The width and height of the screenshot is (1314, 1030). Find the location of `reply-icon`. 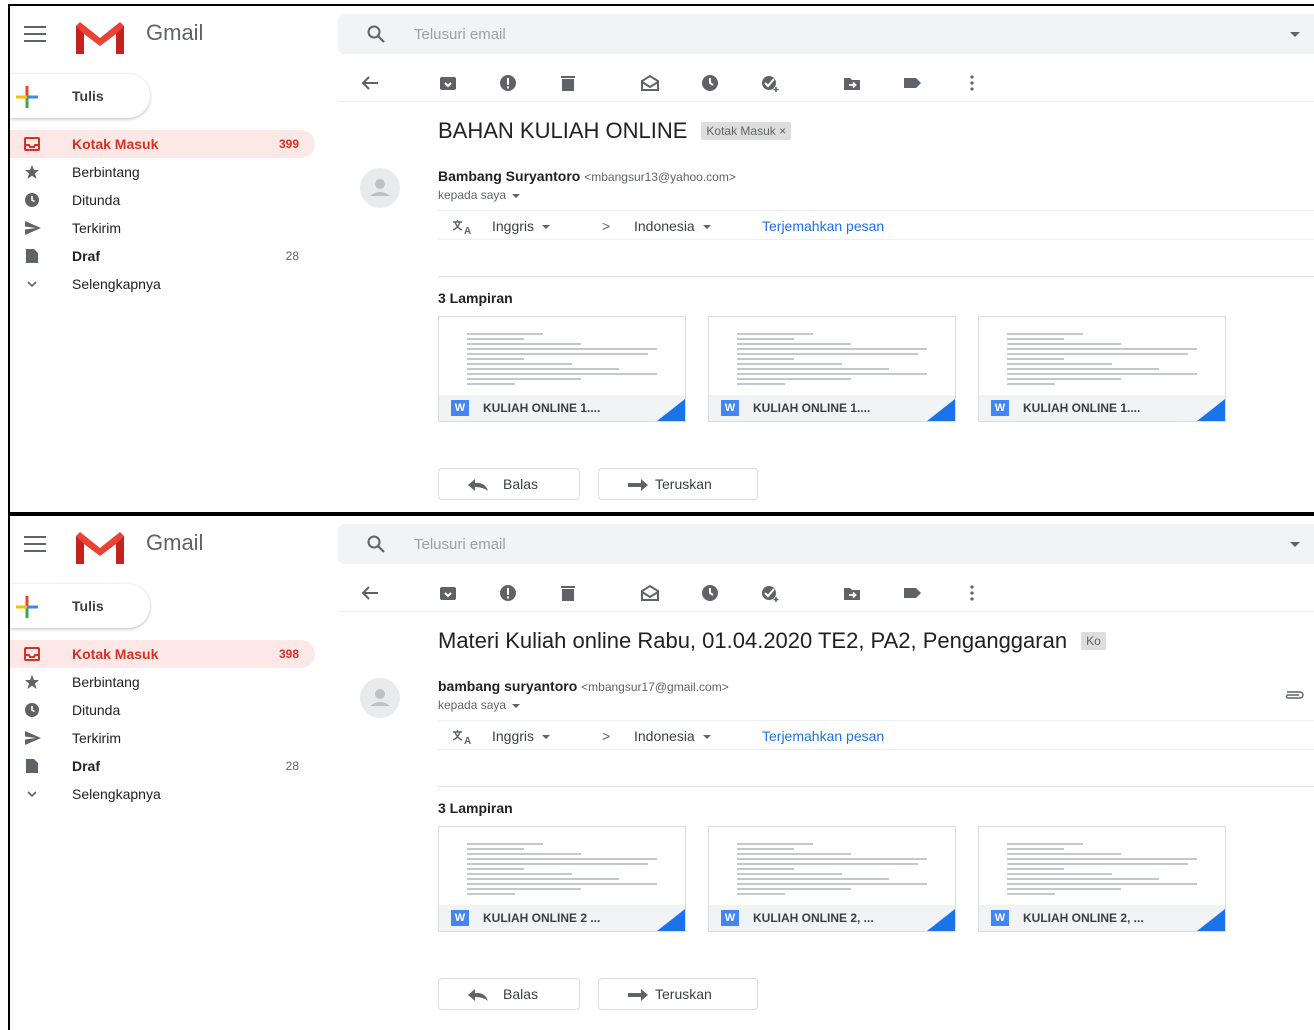

reply-icon is located at coordinates (478, 995).